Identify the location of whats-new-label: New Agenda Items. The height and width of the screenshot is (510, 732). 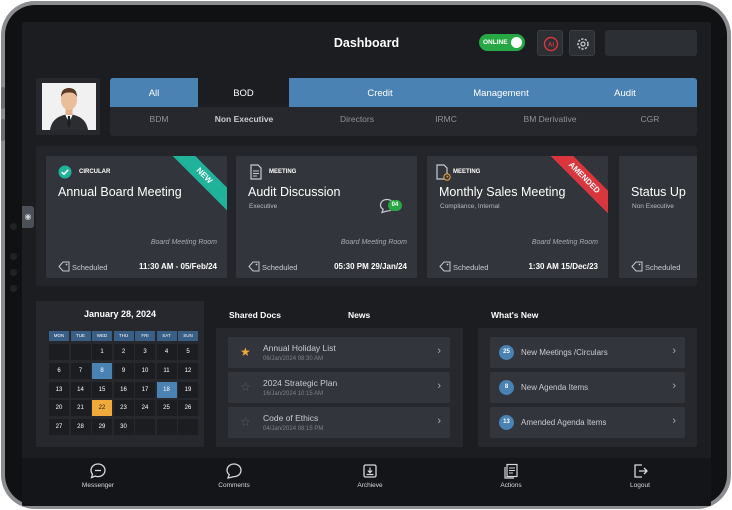
(555, 387).